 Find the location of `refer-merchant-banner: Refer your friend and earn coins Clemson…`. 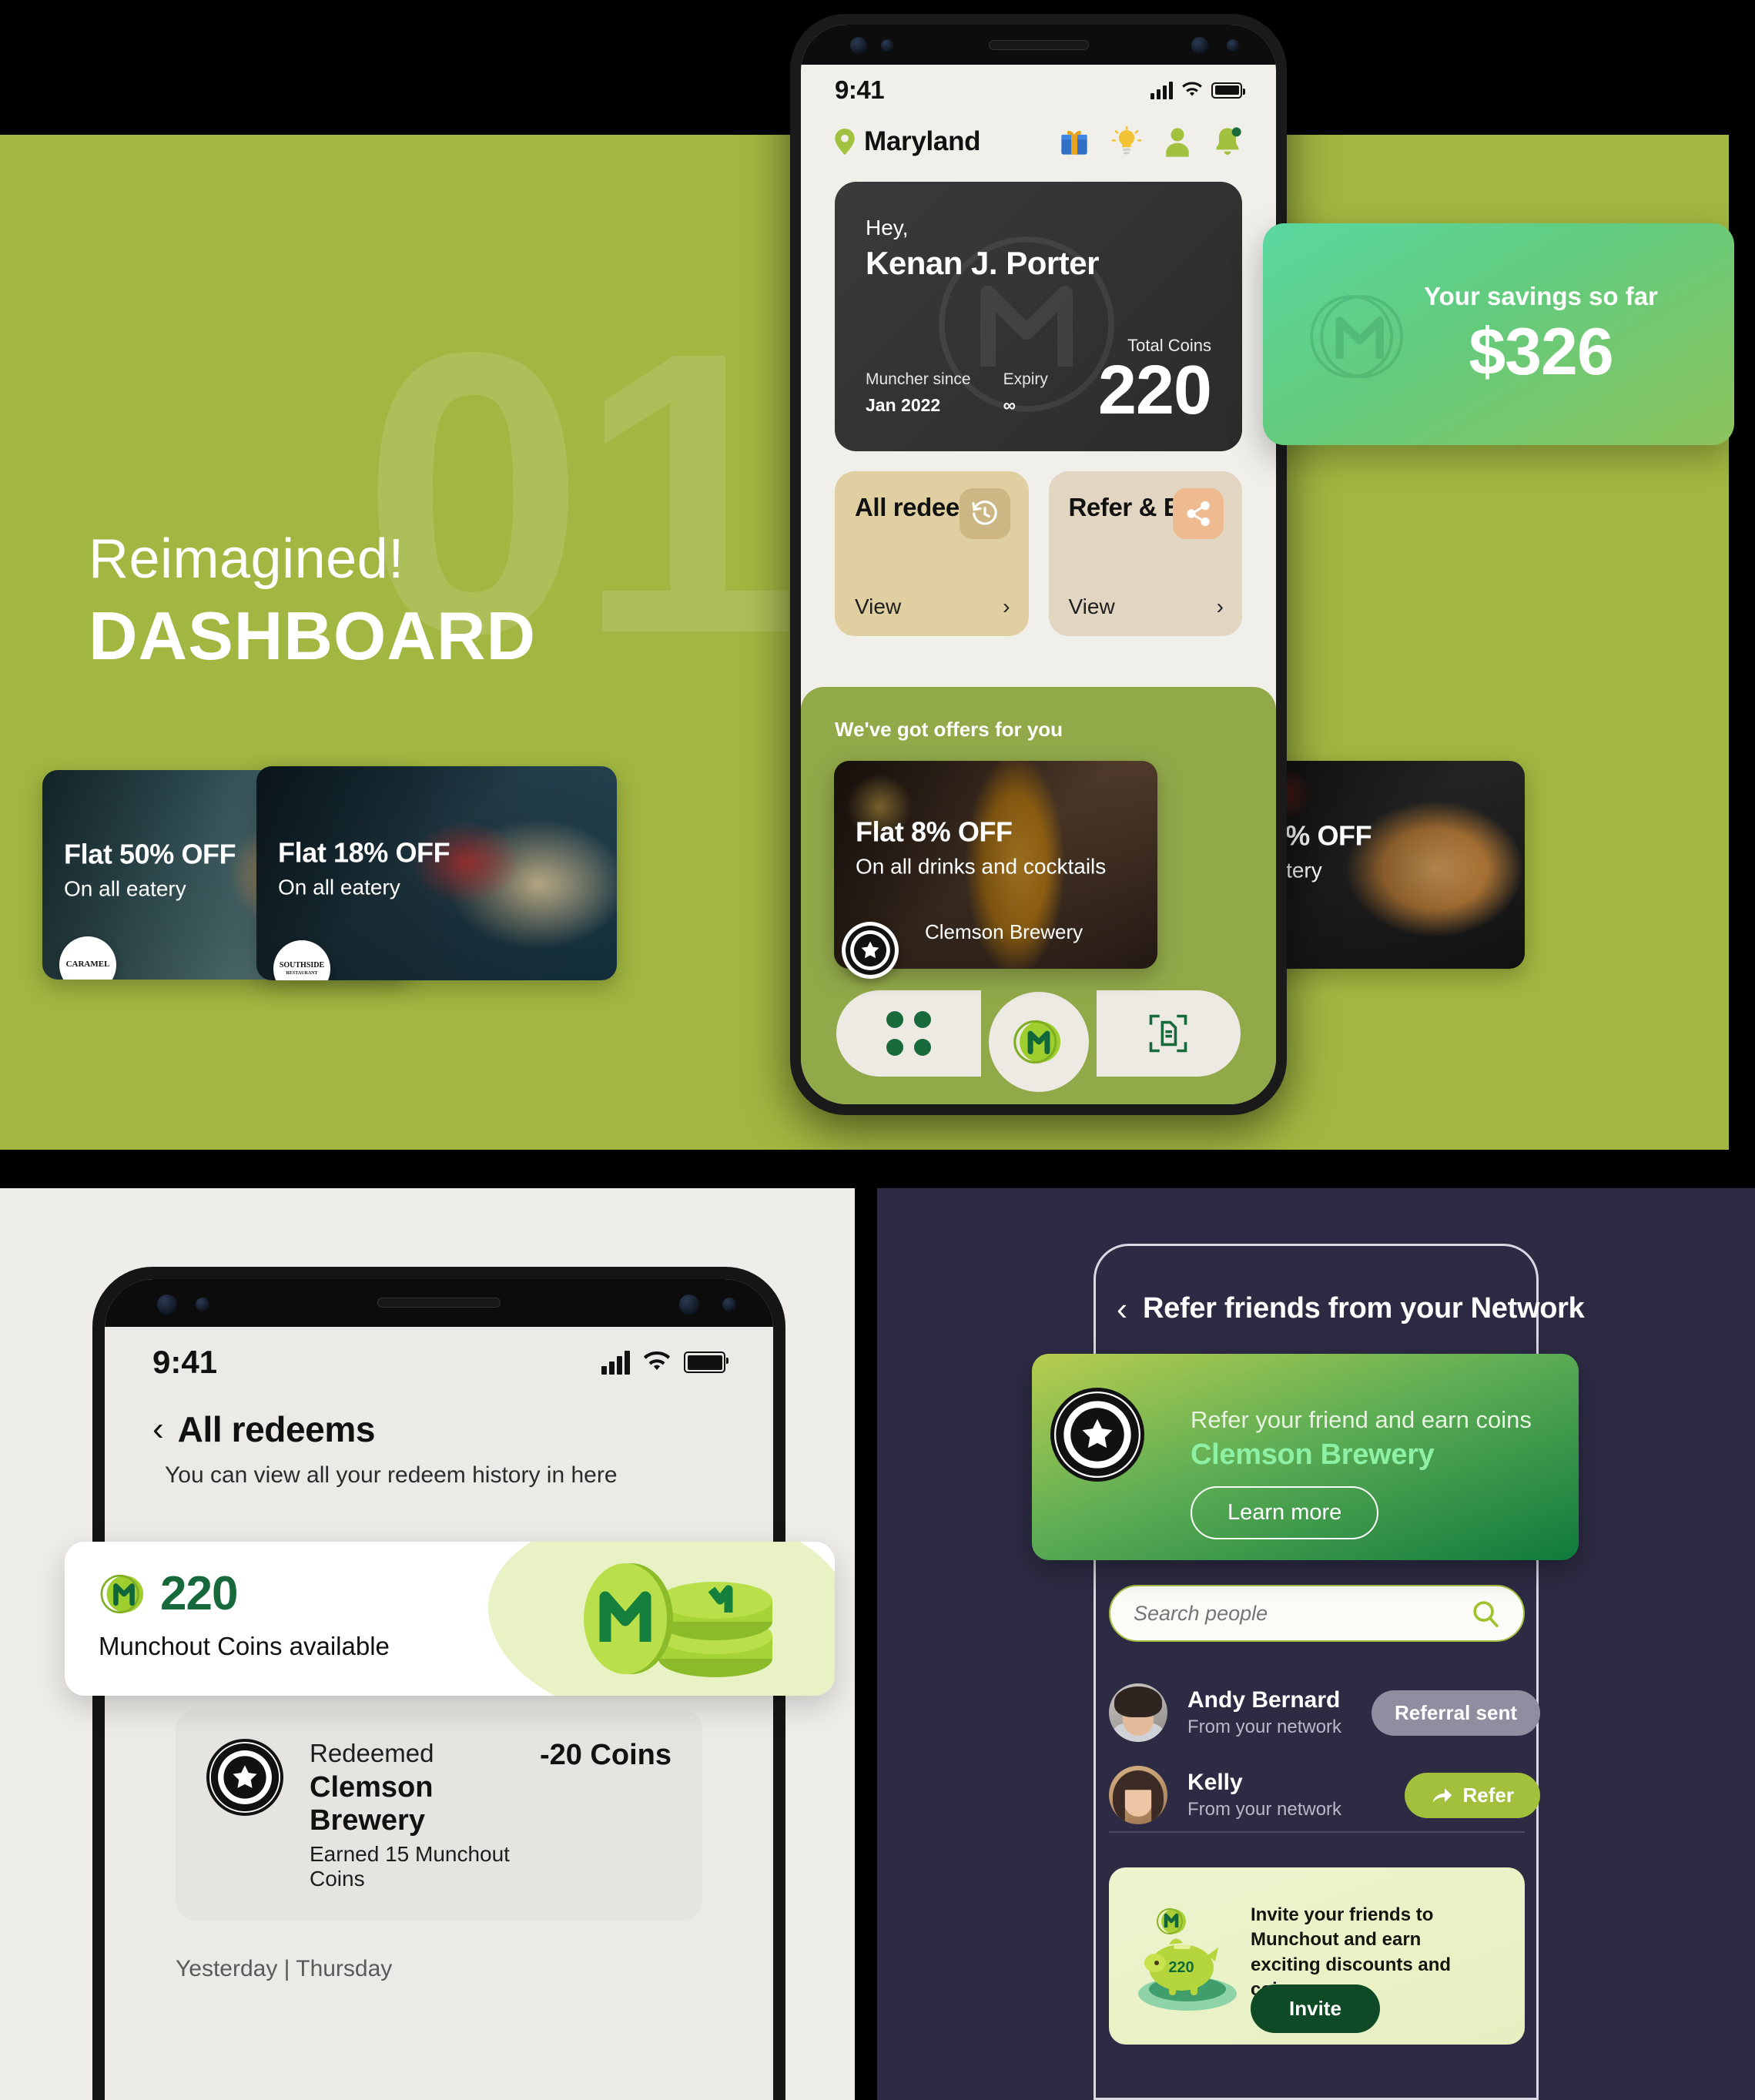

refer-merchant-banner: Refer your friend and earn coins Clemson… is located at coordinates (1305, 1457).